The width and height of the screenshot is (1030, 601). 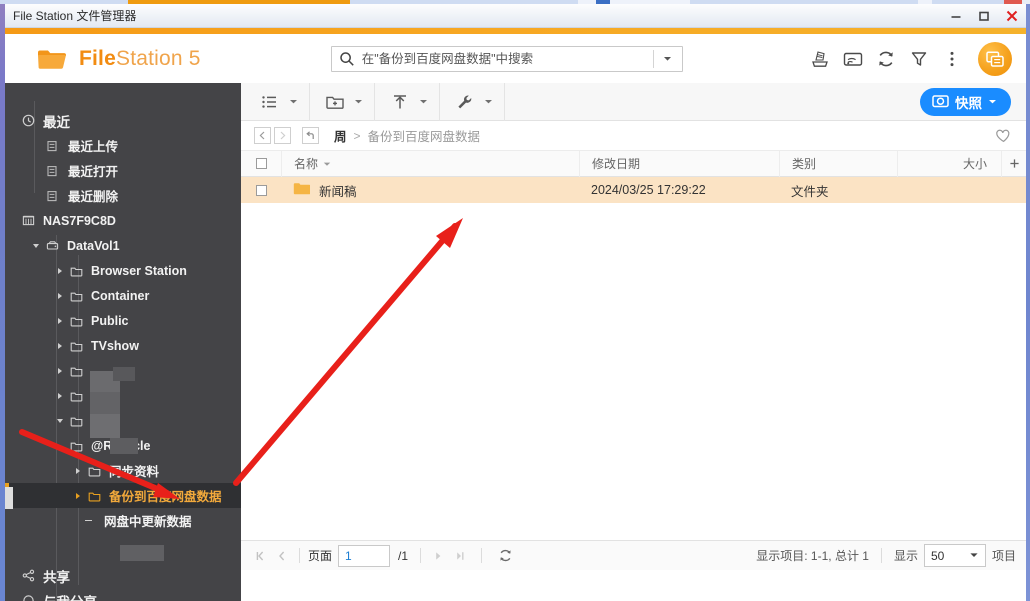 I want to click on prev-page-button, so click(x=282, y=556).